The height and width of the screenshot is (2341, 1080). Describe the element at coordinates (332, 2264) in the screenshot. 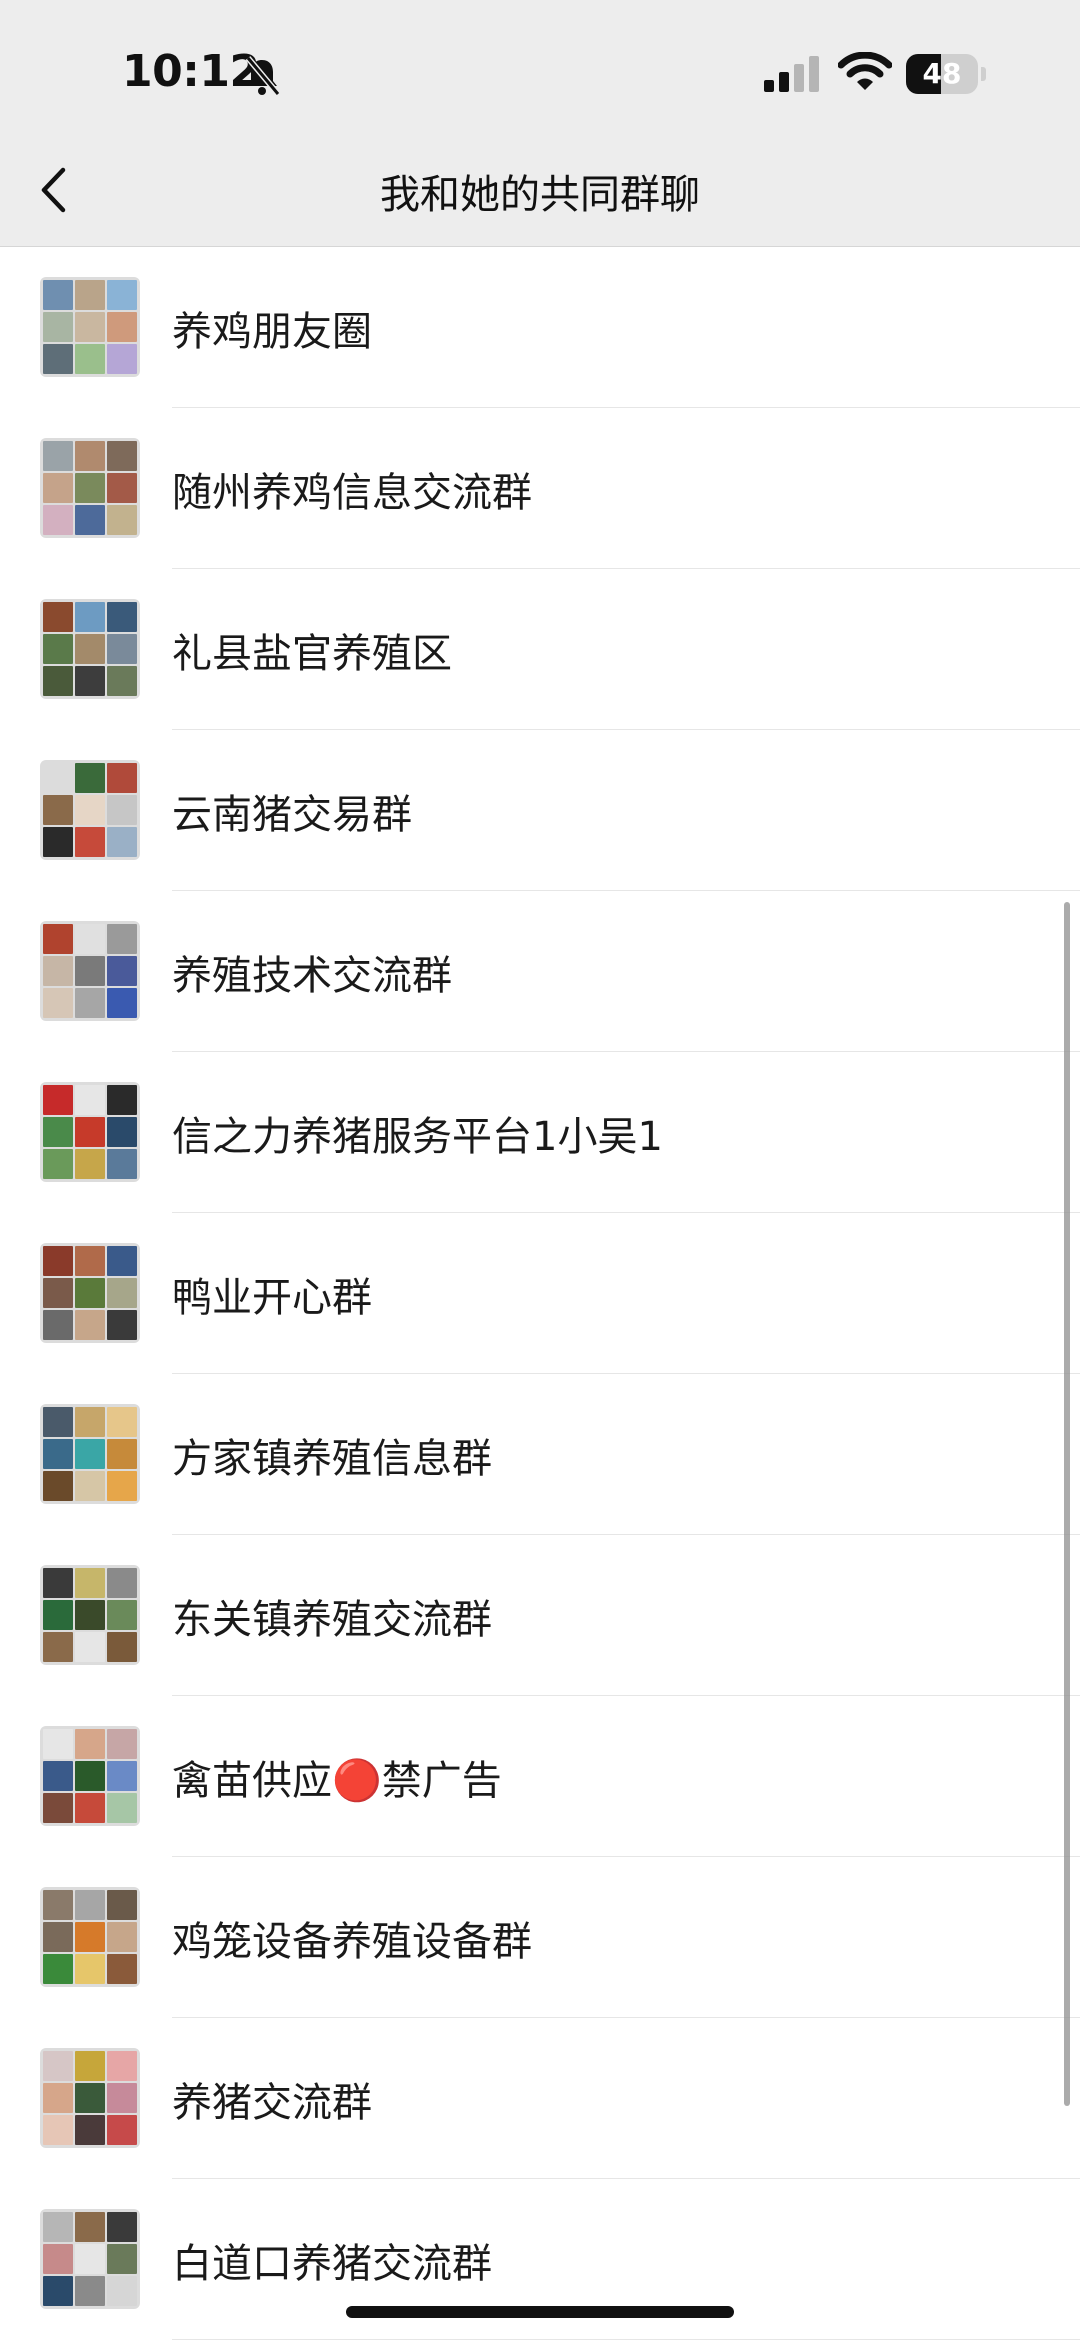

I see `group-name: 白道口养猪交流群` at that location.